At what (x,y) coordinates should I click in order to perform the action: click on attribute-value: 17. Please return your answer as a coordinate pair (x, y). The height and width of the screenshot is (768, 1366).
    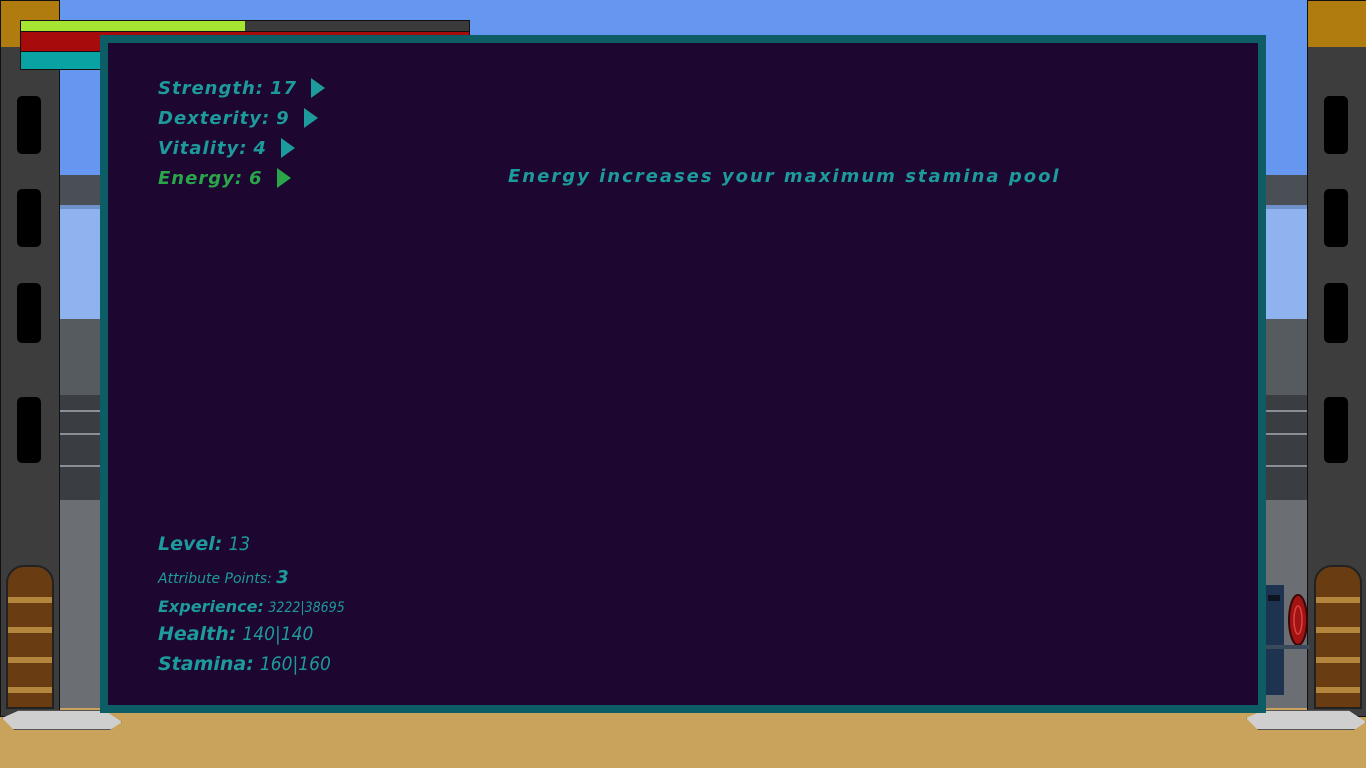
    Looking at the image, I should click on (283, 88).